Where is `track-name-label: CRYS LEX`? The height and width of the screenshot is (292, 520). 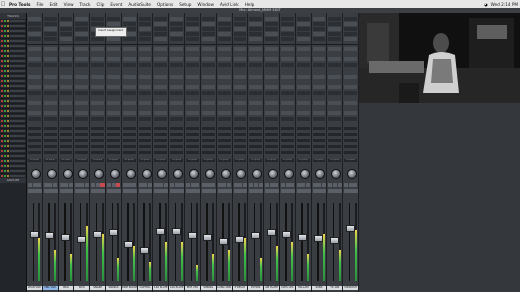
track-name-label: CRYS LEX is located at coordinates (287, 288).